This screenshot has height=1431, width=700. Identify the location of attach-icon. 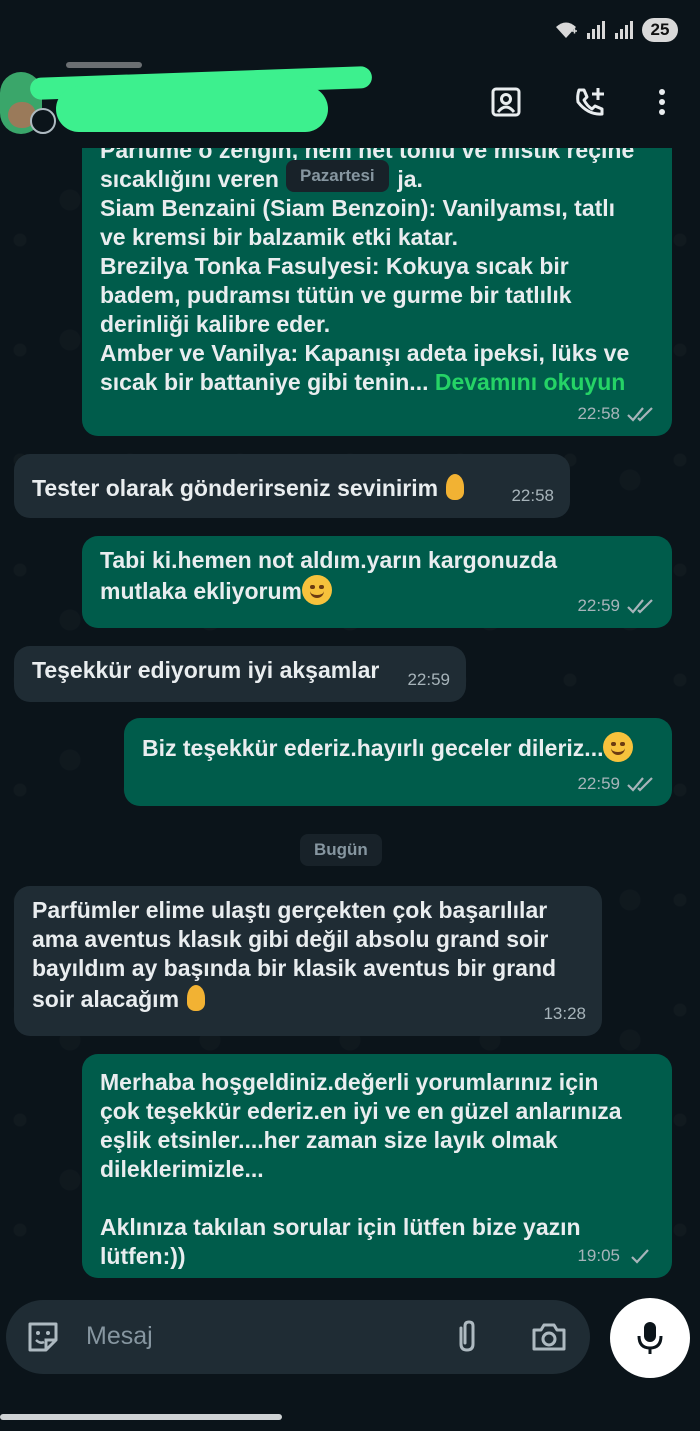
(467, 1337).